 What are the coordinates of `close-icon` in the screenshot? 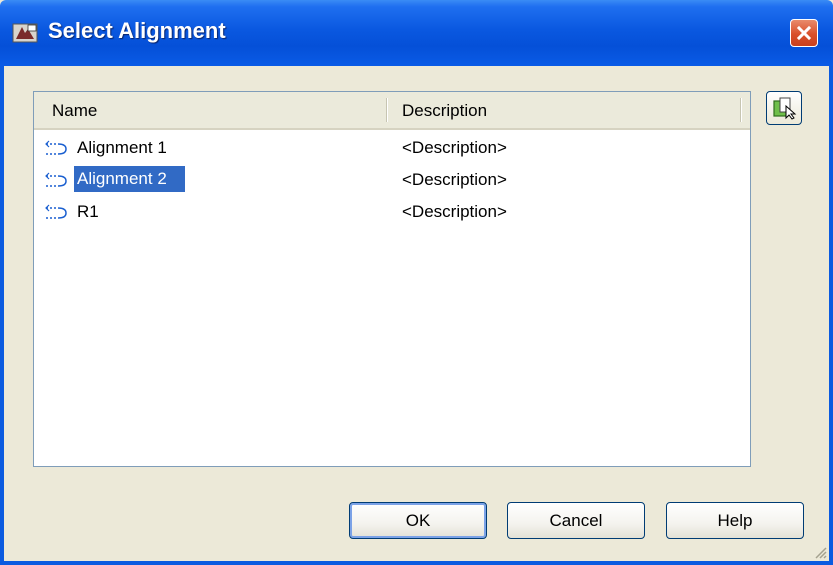 It's located at (804, 33).